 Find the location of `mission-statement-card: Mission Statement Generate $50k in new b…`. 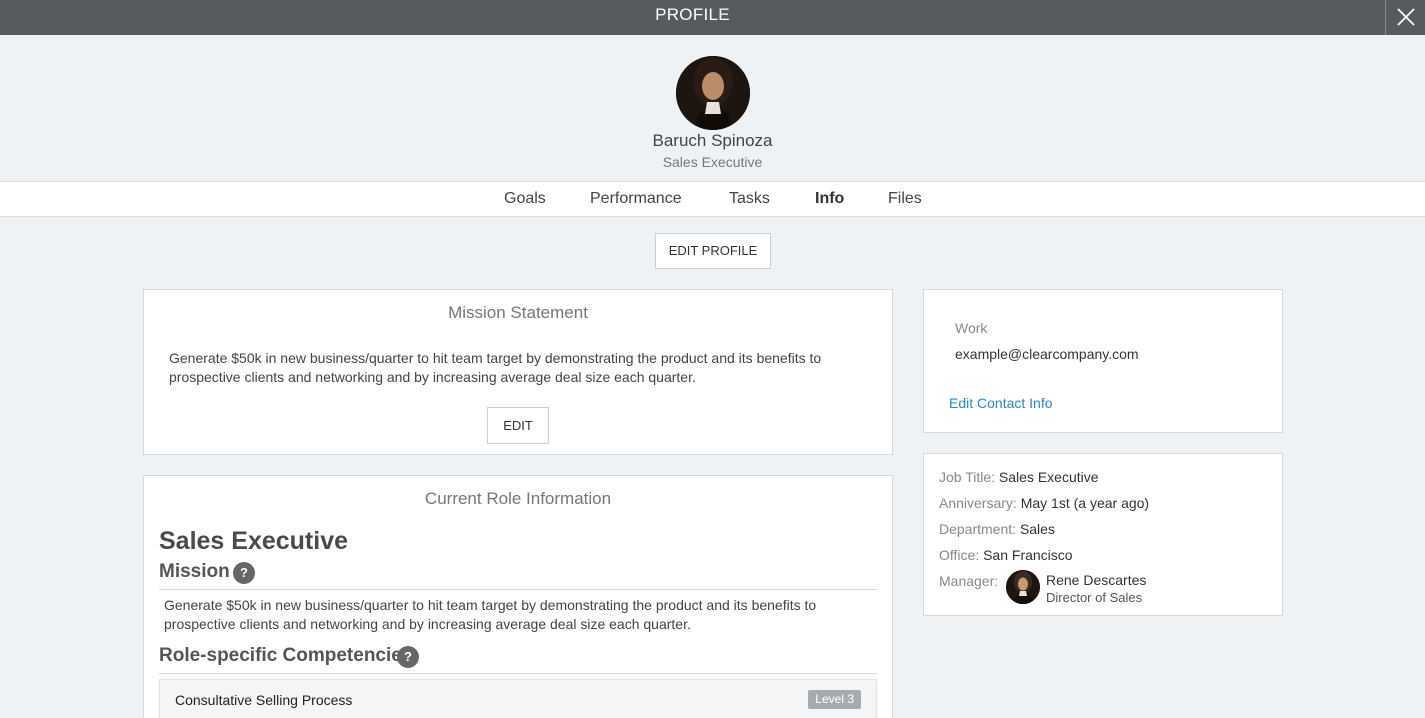

mission-statement-card: Mission Statement Generate $50k in new b… is located at coordinates (518, 372).